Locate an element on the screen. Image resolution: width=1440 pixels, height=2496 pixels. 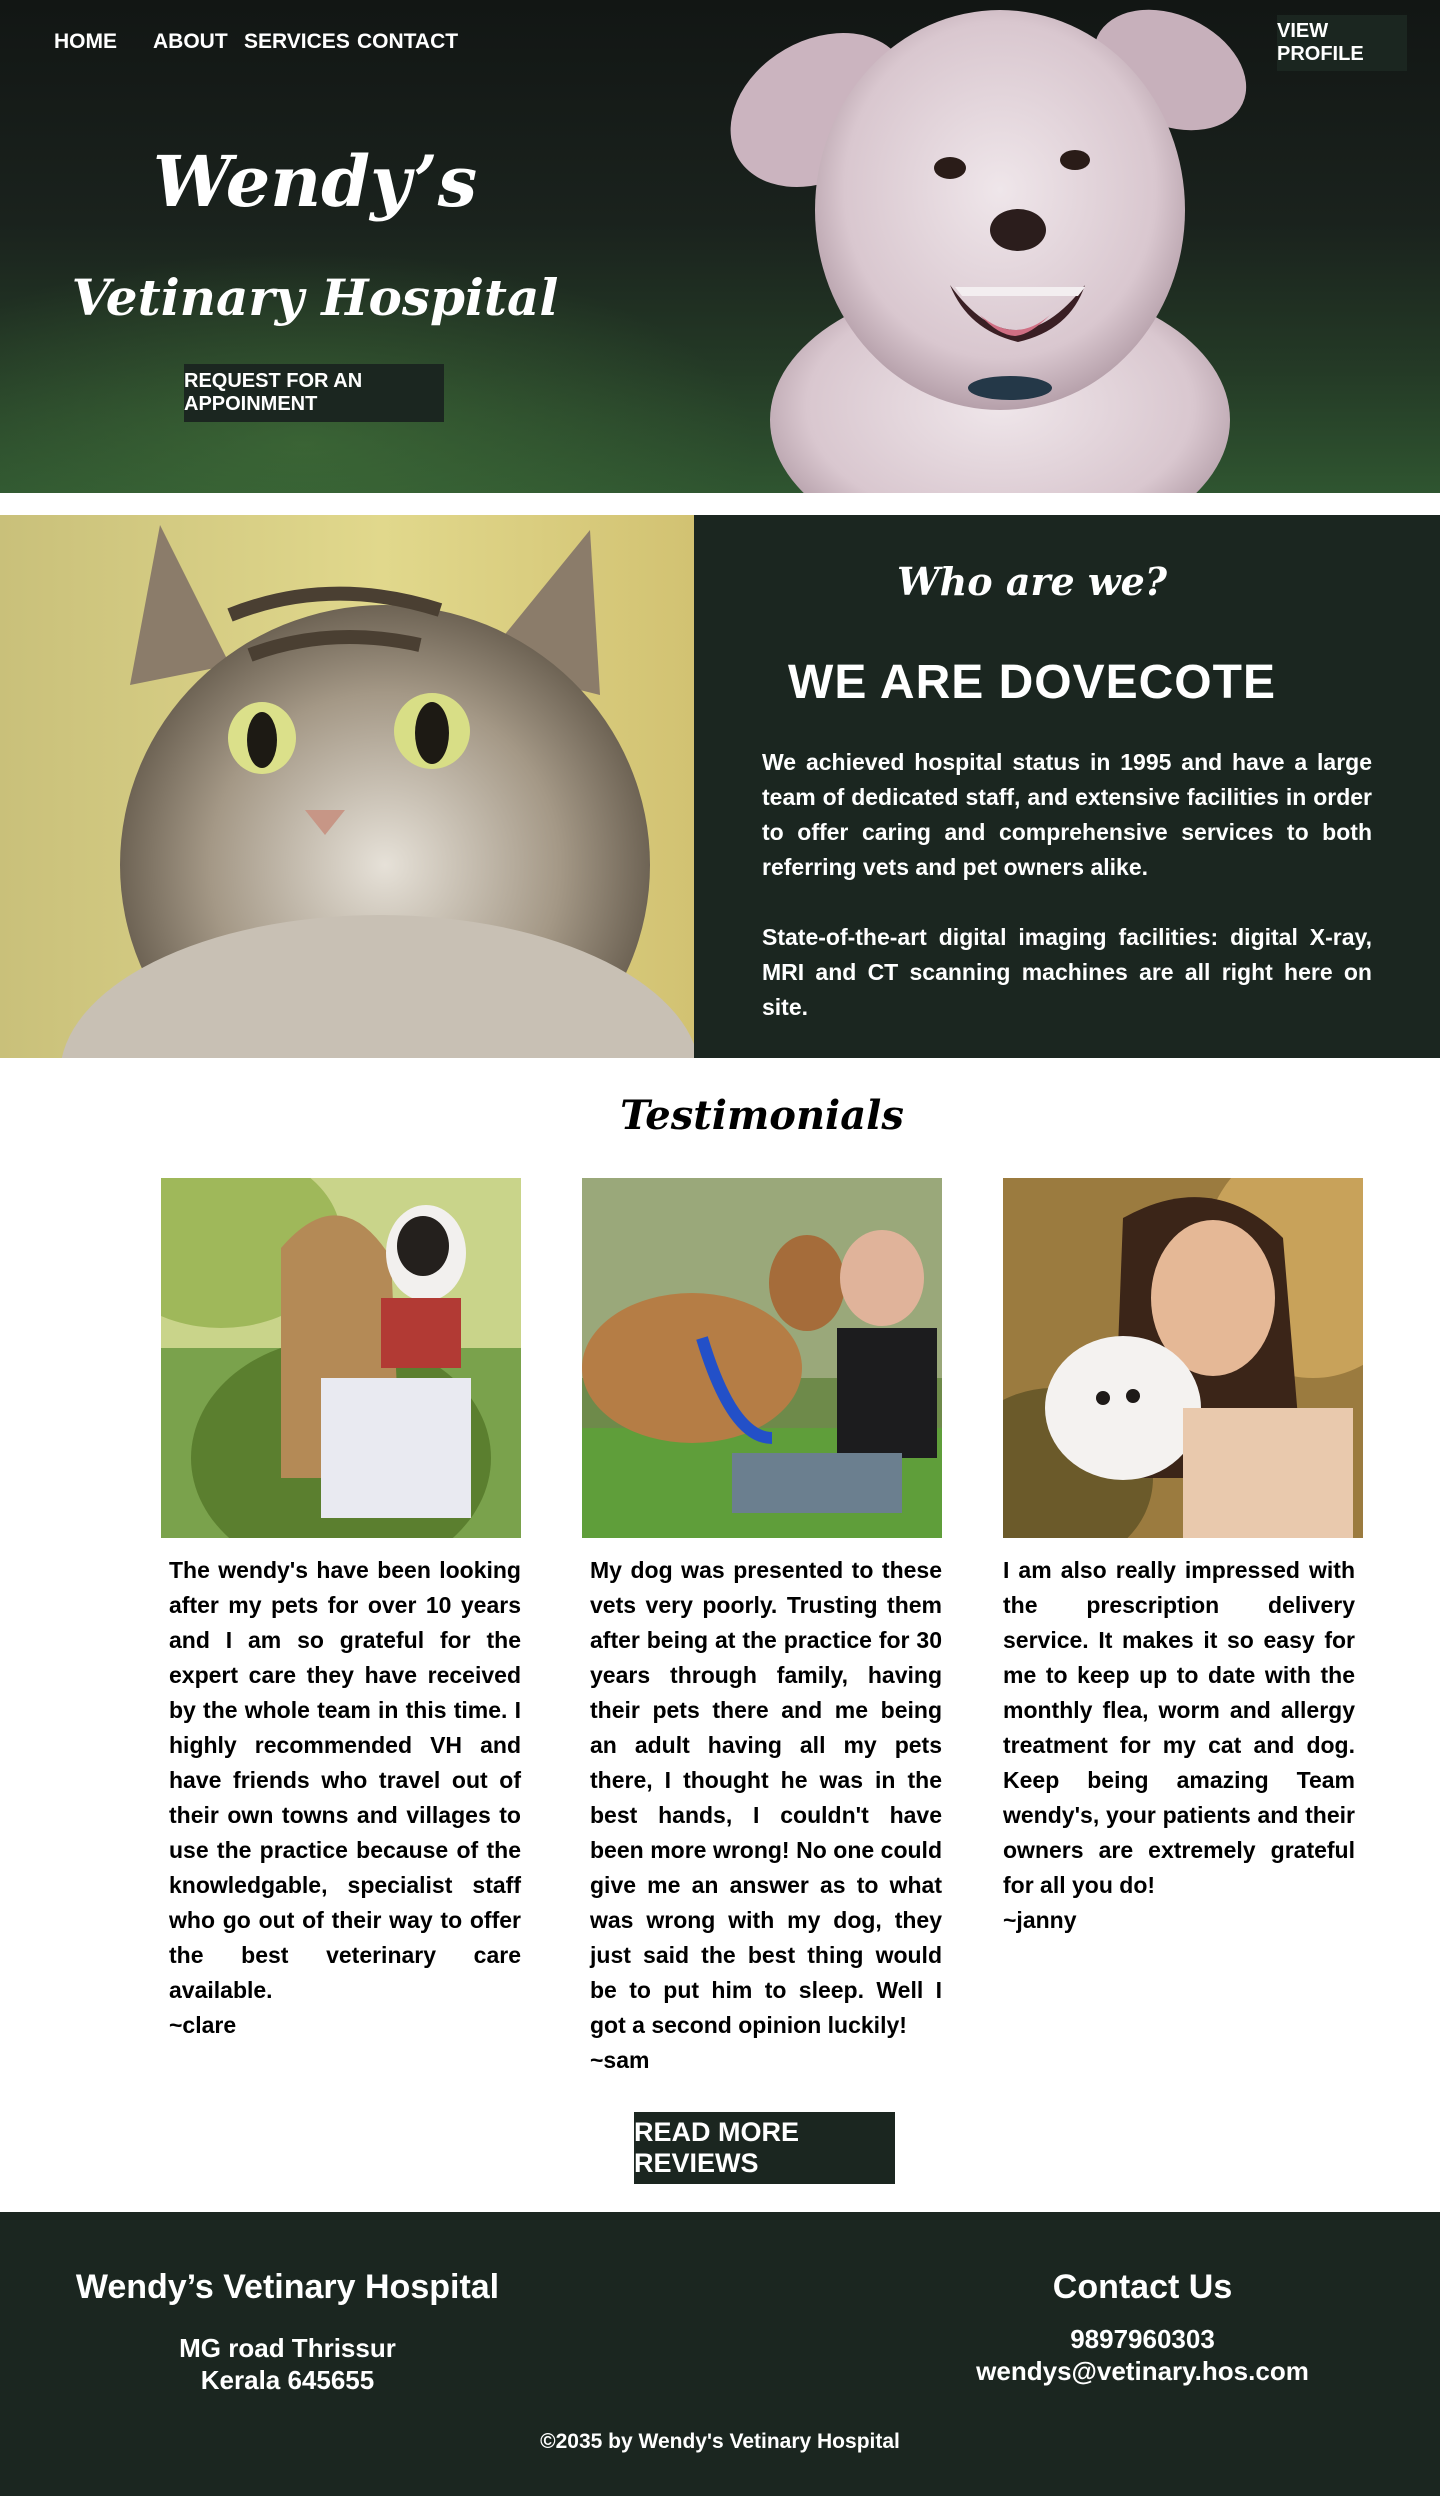
man-with-dog-image is located at coordinates (762, 1358).